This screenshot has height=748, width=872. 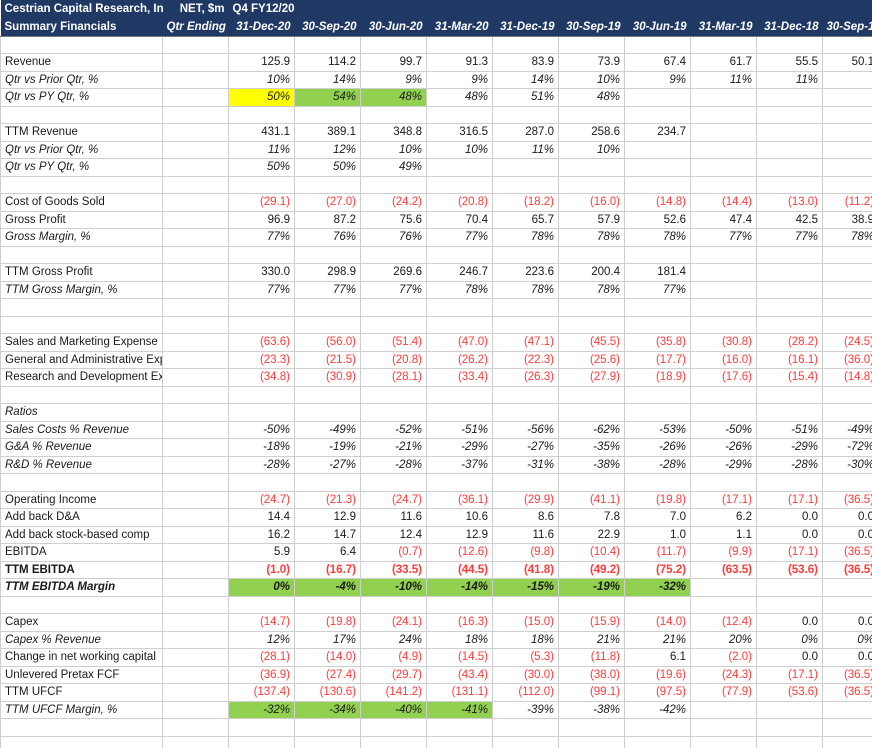 I want to click on data-cell: -50%, so click(x=261, y=430).